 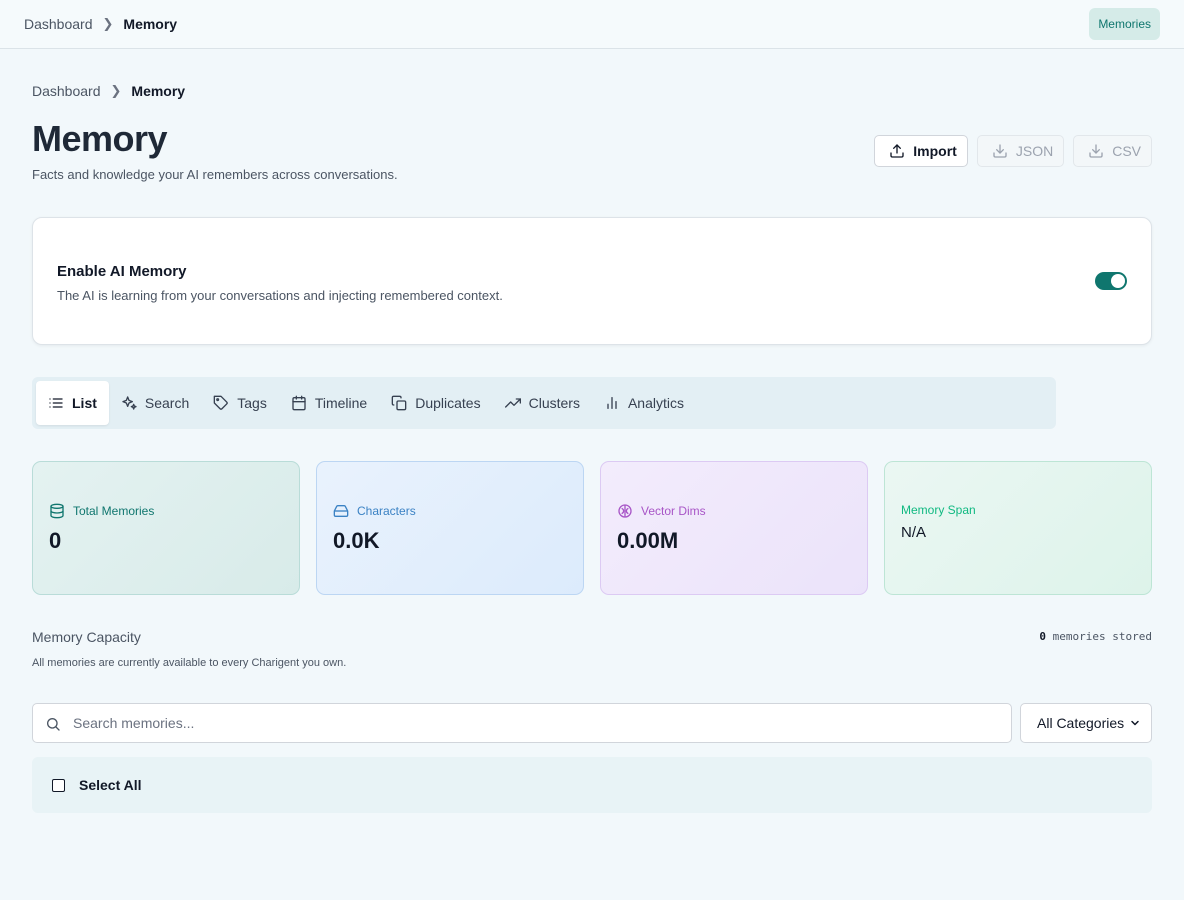 What do you see at coordinates (167, 403) in the screenshot?
I see `tab-label: Search` at bounding box center [167, 403].